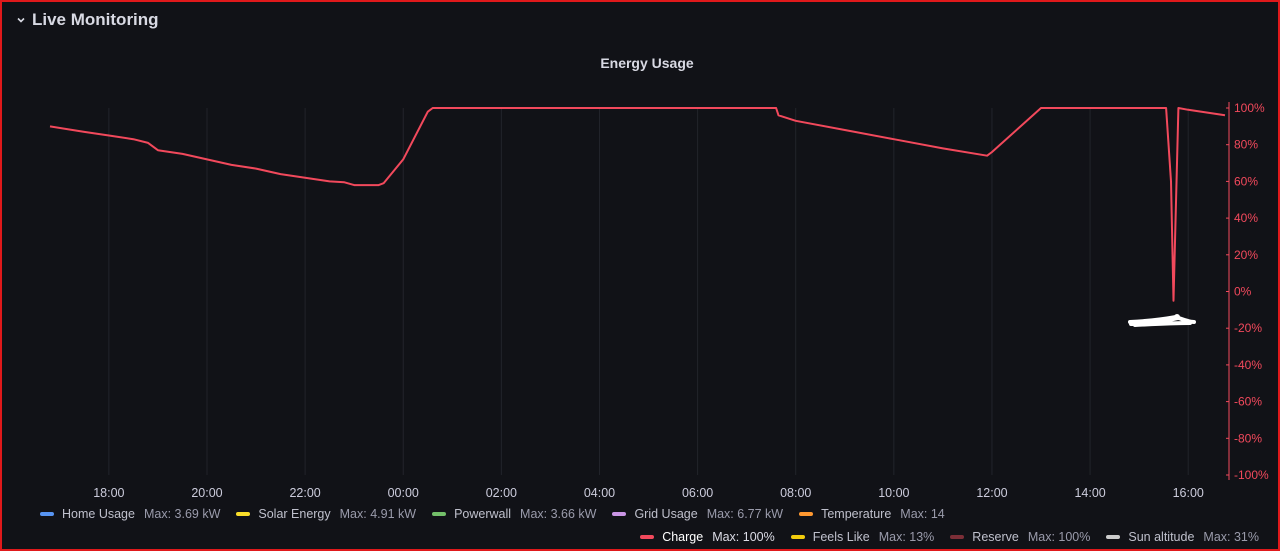 Image resolution: width=1280 pixels, height=551 pixels. What do you see at coordinates (1188, 493) in the screenshot?
I see `x-tick-label: 16:00` at bounding box center [1188, 493].